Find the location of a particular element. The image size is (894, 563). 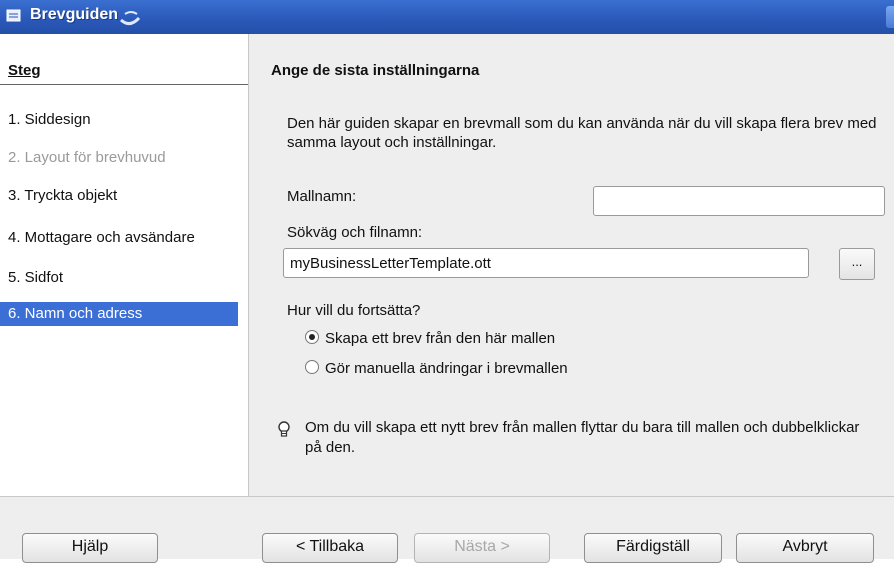

step-printed-items: 3. Tryckta objekt is located at coordinates (119, 196).